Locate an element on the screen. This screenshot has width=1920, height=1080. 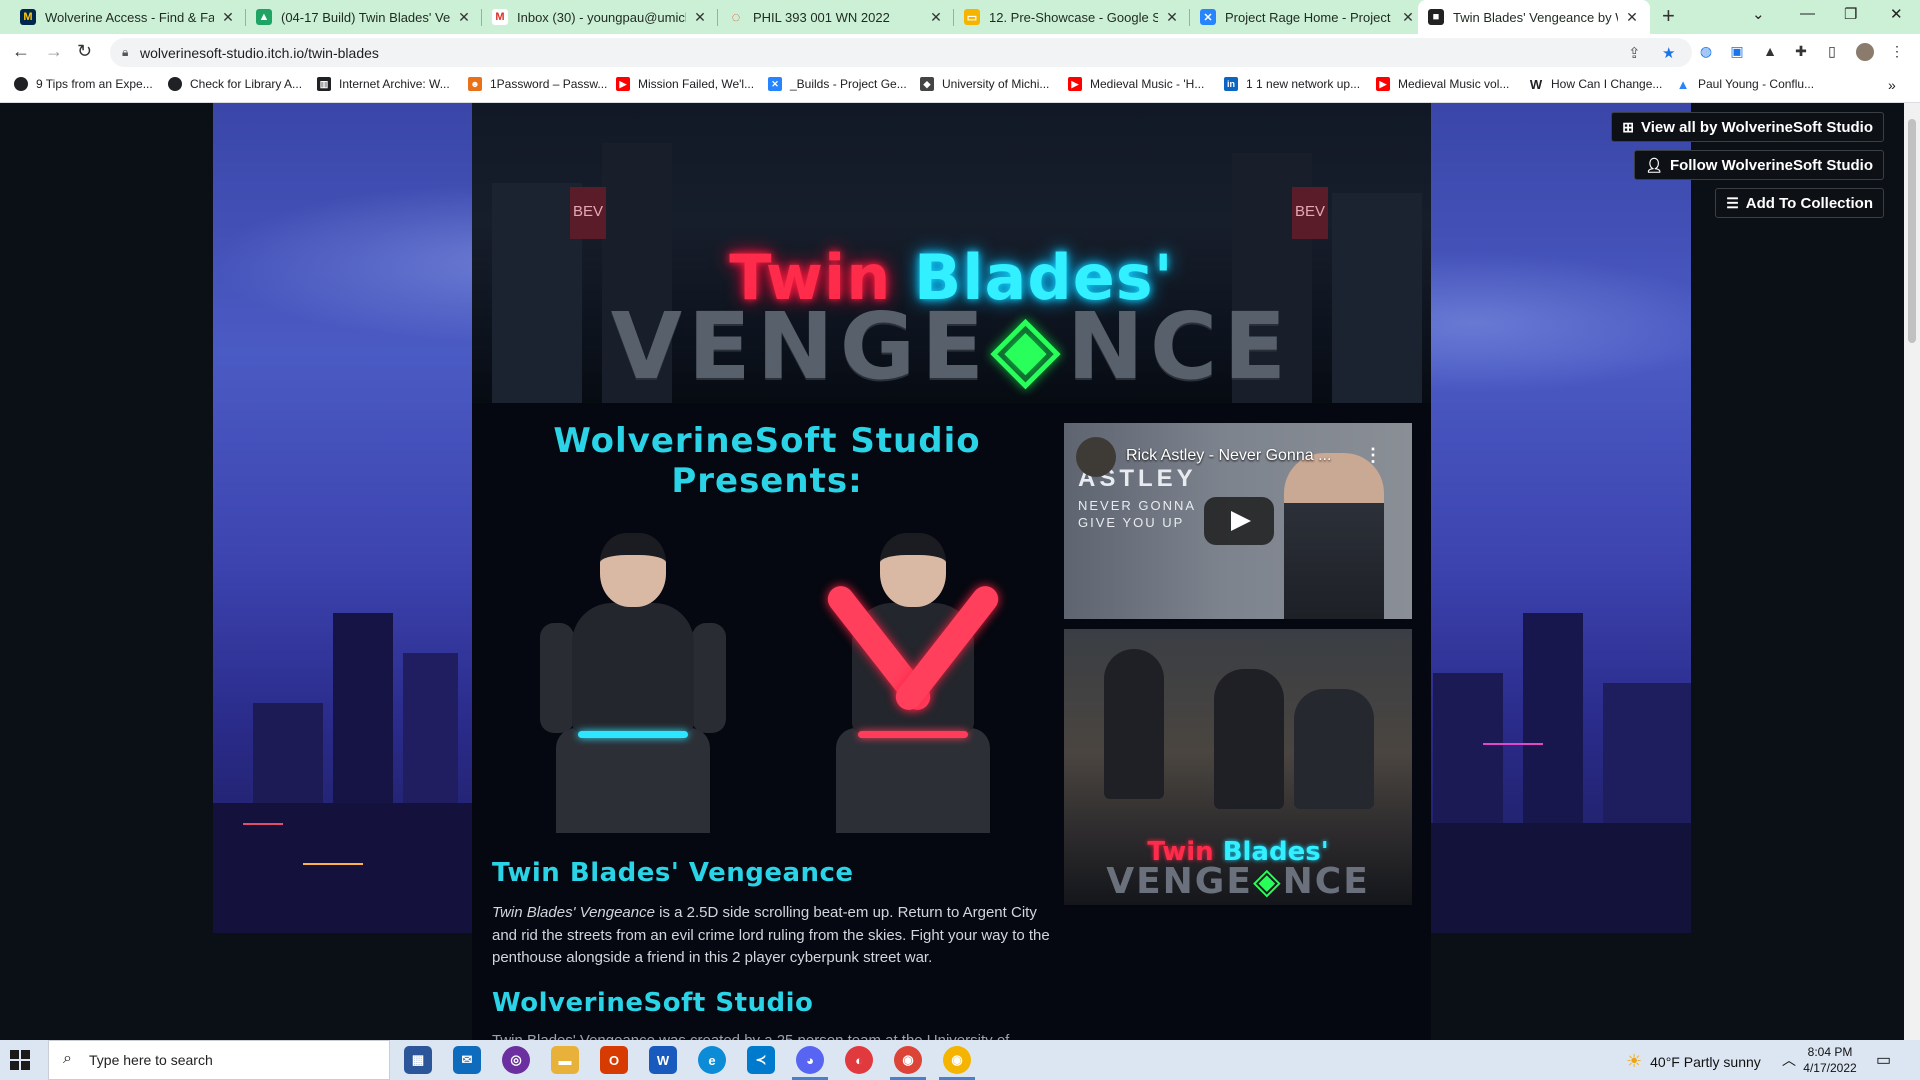
profile-avatar is located at coordinates (1865, 52).